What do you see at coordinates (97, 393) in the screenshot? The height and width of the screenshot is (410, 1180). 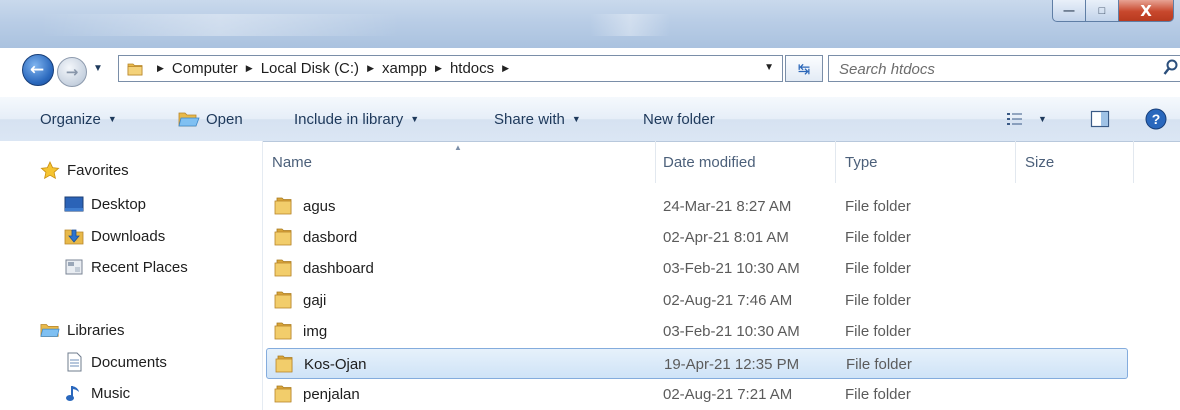 I see `nav-music: Music` at bounding box center [97, 393].